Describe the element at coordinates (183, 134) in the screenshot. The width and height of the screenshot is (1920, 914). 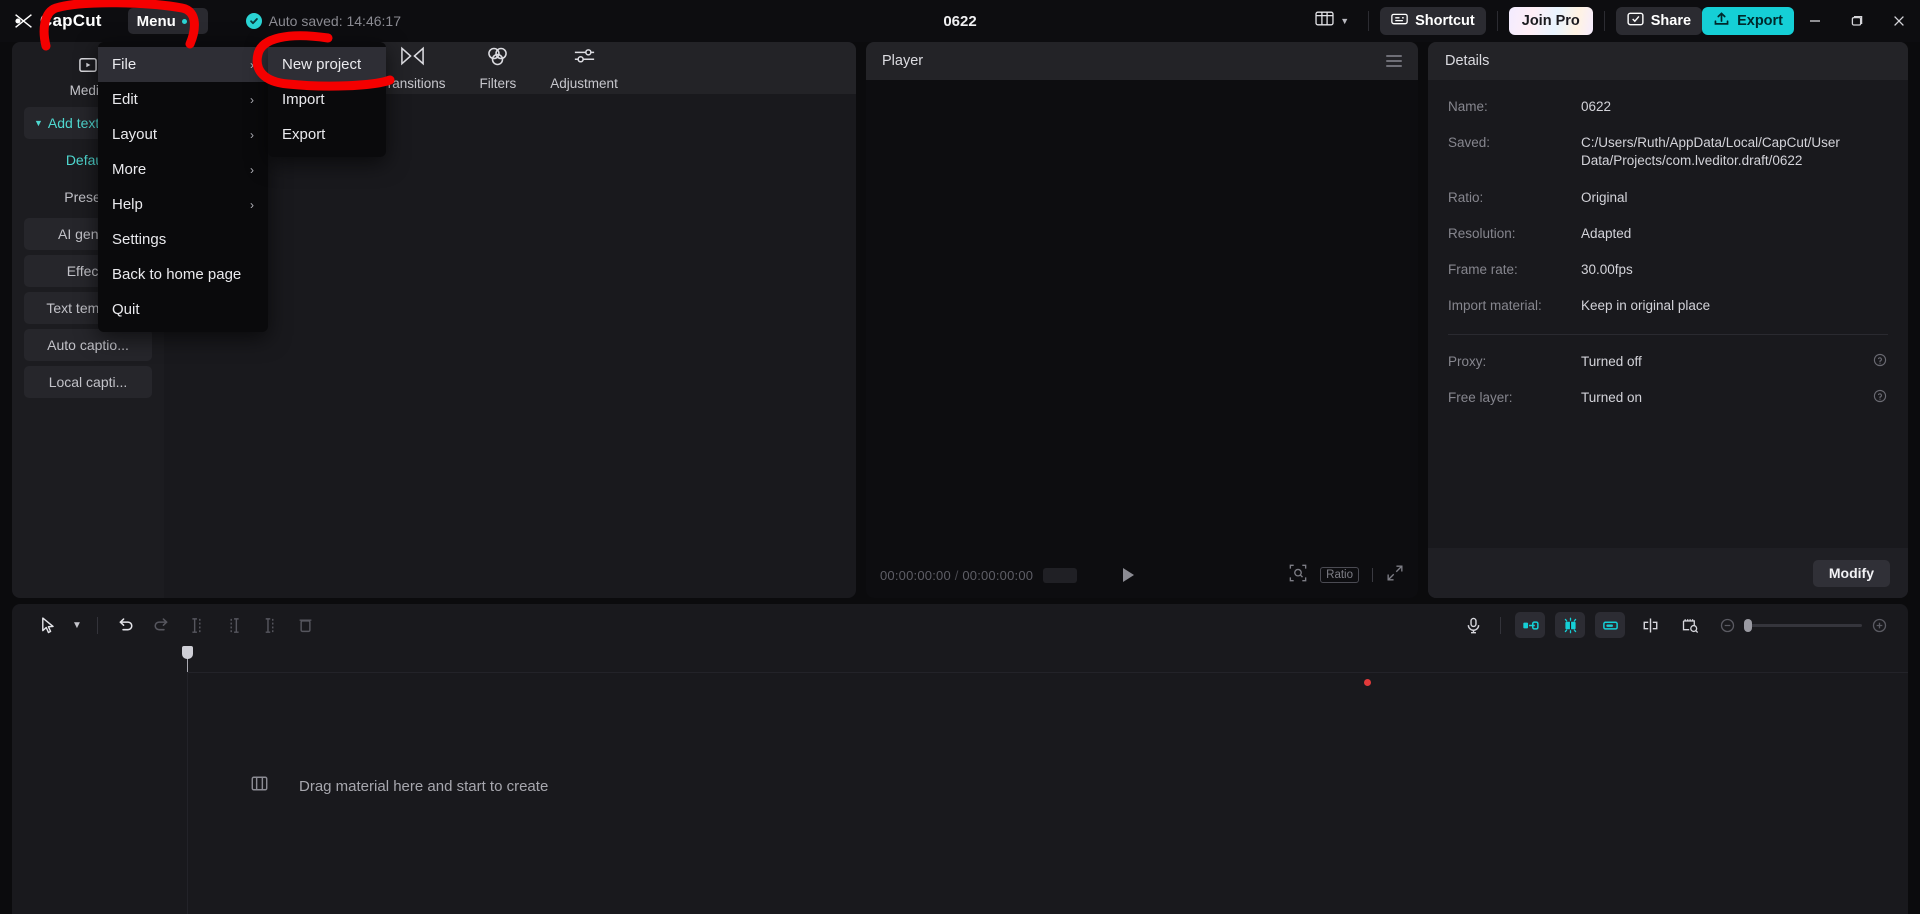
I see `menu-item-layout: Layout ›` at that location.